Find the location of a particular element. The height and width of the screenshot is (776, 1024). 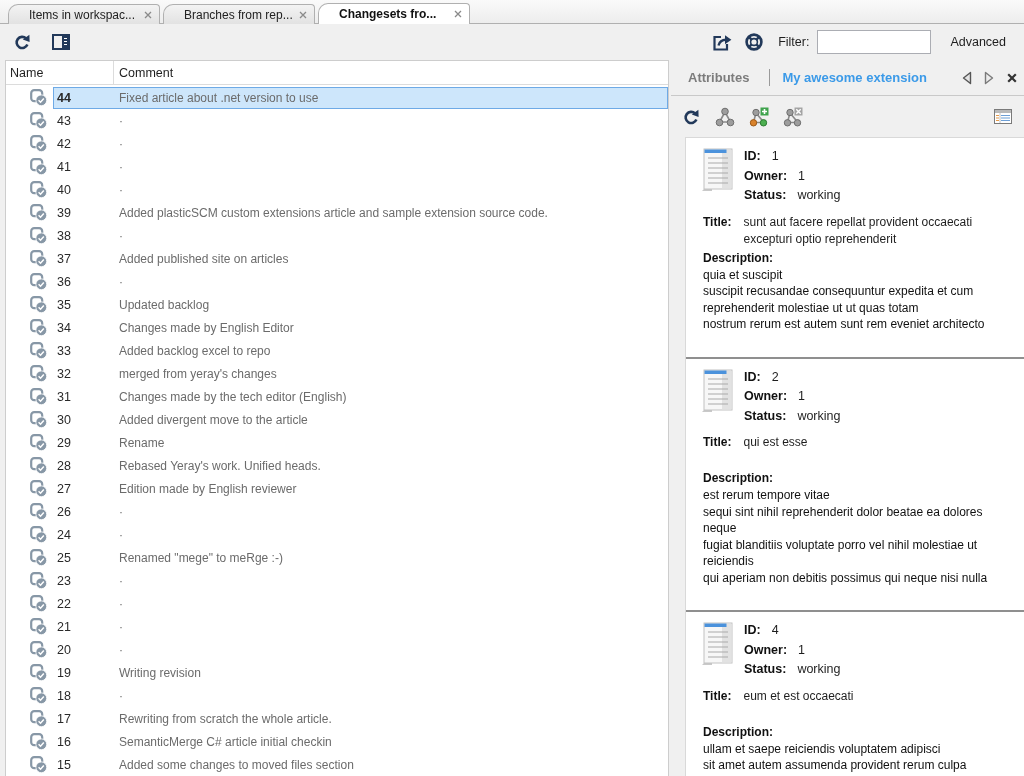

table-cell-text: 19 is located at coordinates (64, 672).